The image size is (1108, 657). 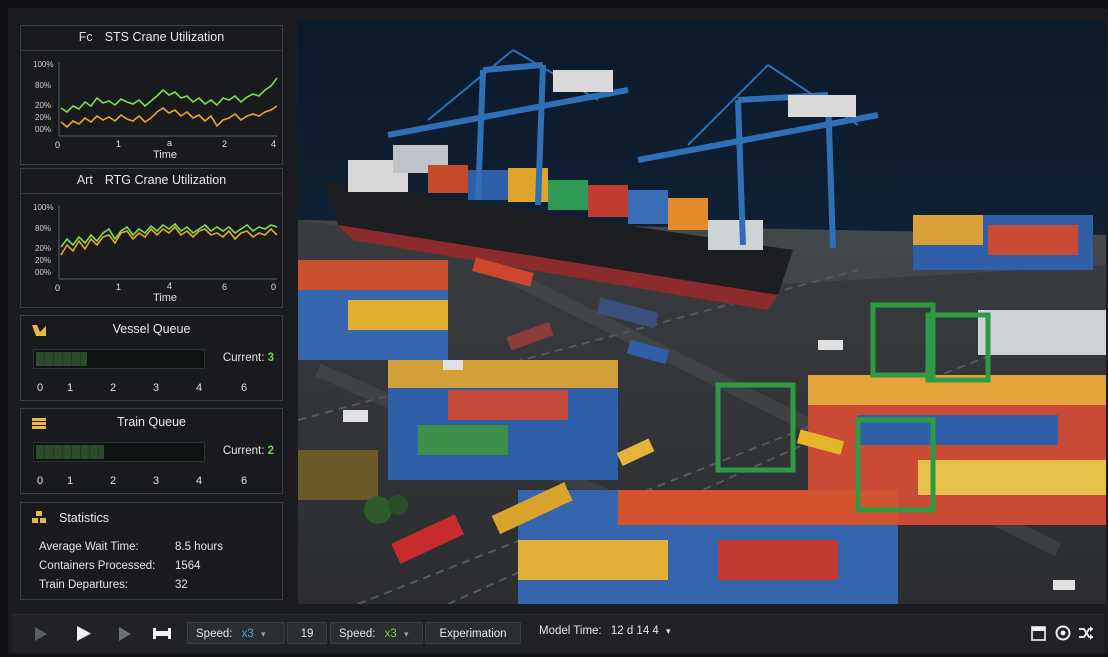 I want to click on current-value: 3, so click(x=270, y=358).